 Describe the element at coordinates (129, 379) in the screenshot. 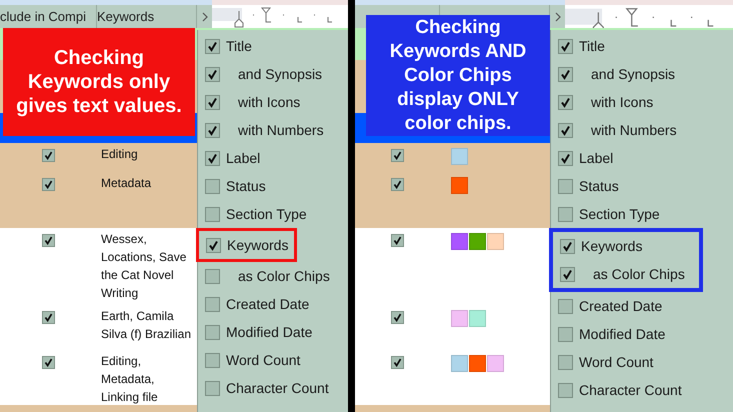

I see `keywords-text: Editing, Metadata, Linking file` at that location.